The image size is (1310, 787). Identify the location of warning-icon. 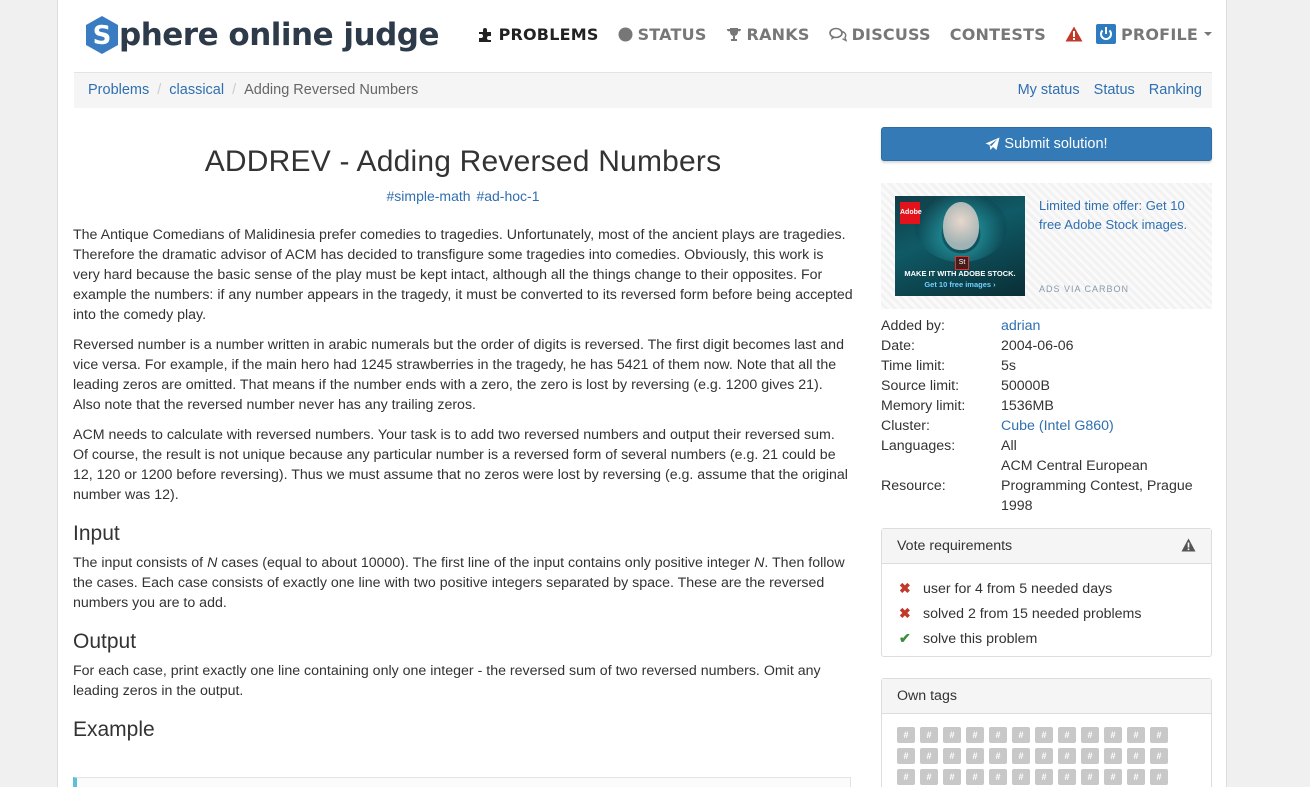
(1188, 547).